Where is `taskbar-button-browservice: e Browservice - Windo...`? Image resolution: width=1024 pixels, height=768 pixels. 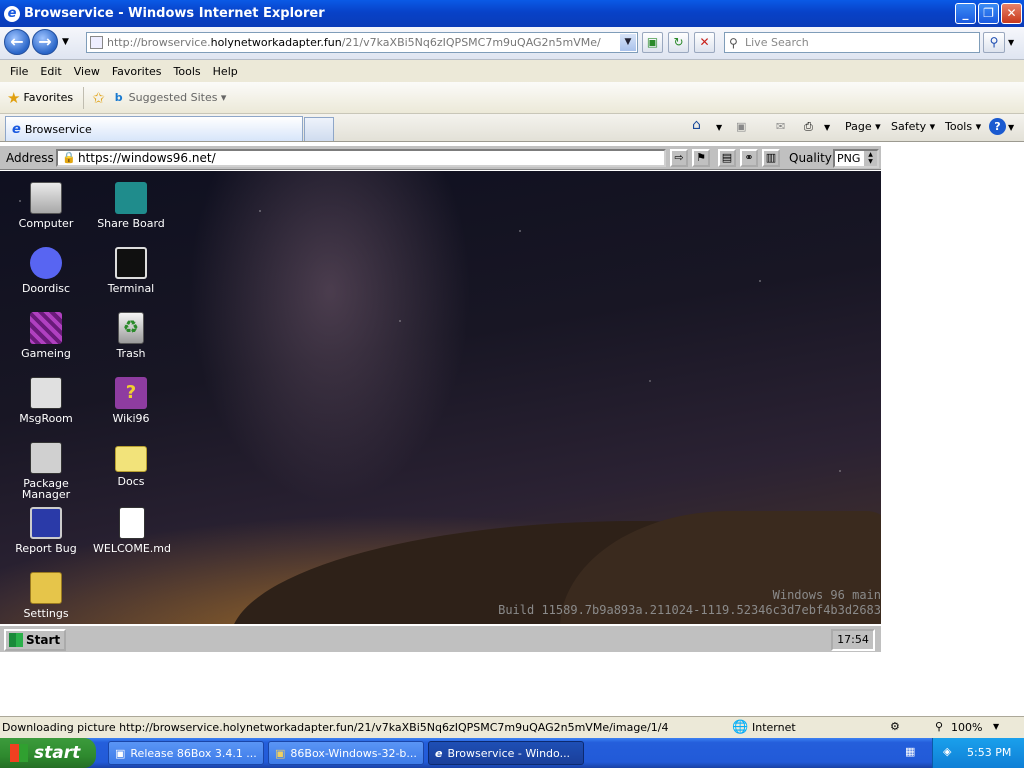
taskbar-button-browservice: e Browservice - Windo... is located at coordinates (506, 753).